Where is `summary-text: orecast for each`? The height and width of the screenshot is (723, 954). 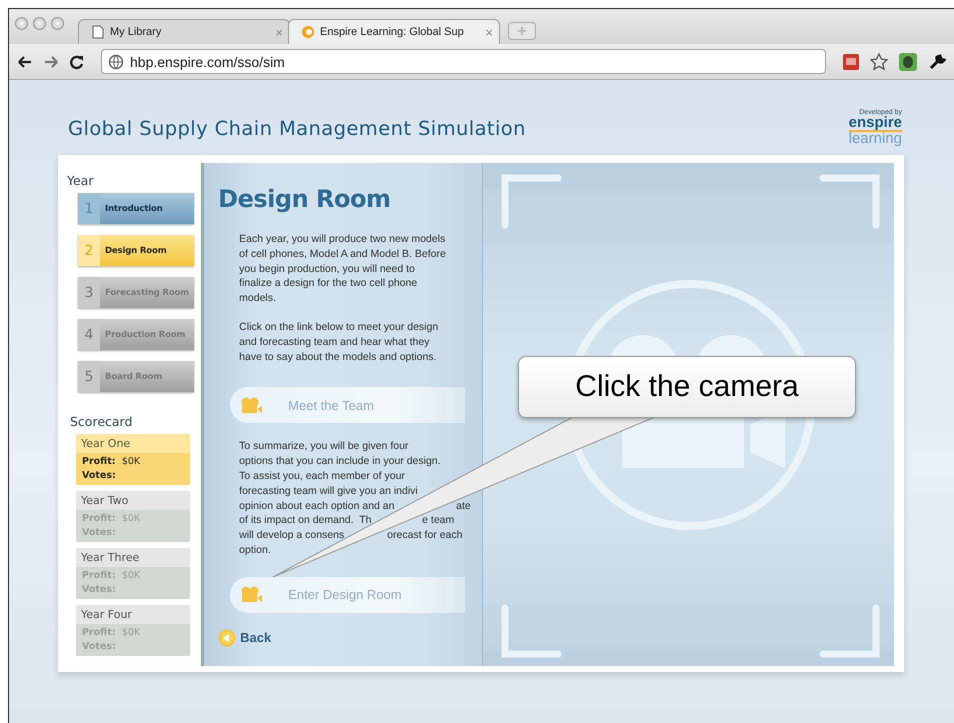 summary-text: orecast for each is located at coordinates (424, 535).